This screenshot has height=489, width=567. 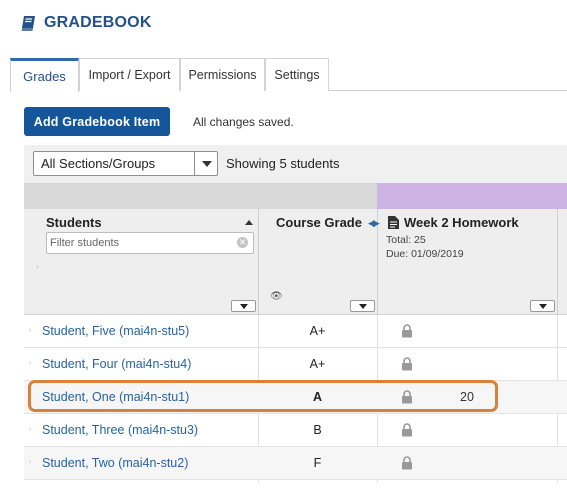 I want to click on filter-students-input, so click(x=150, y=243).